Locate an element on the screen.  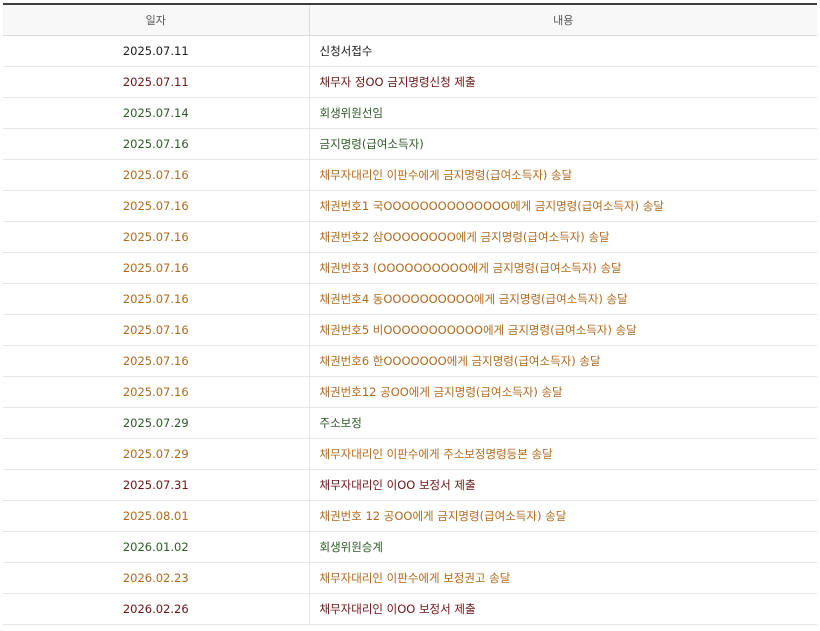
table-row: 2025.08.01 채권번호 12 공OO에게 금지명령(급여소득자) 송달 is located at coordinates (410, 516).